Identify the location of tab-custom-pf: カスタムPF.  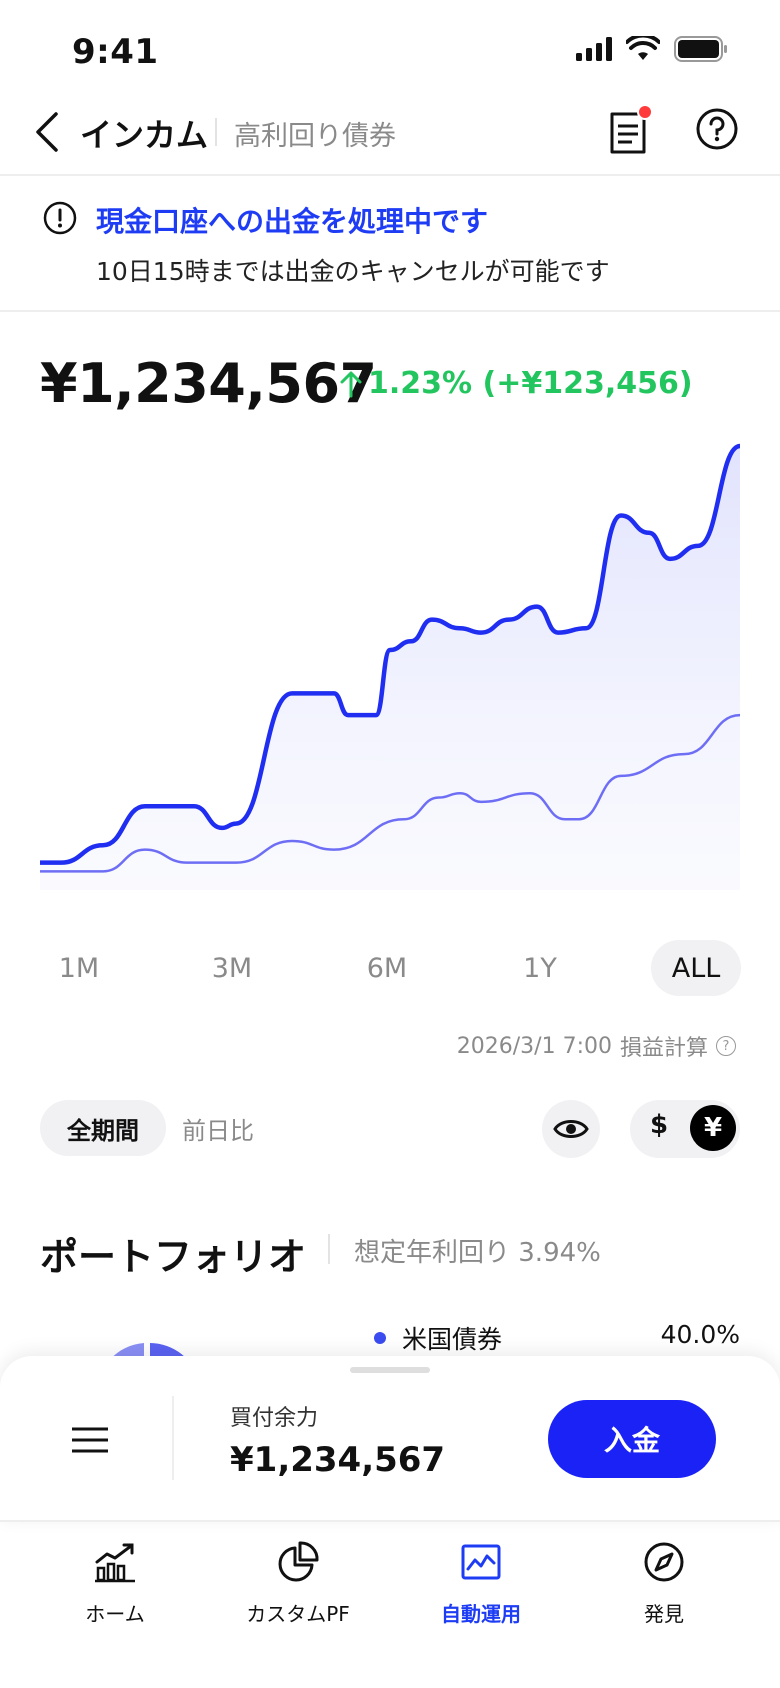
(298, 1583).